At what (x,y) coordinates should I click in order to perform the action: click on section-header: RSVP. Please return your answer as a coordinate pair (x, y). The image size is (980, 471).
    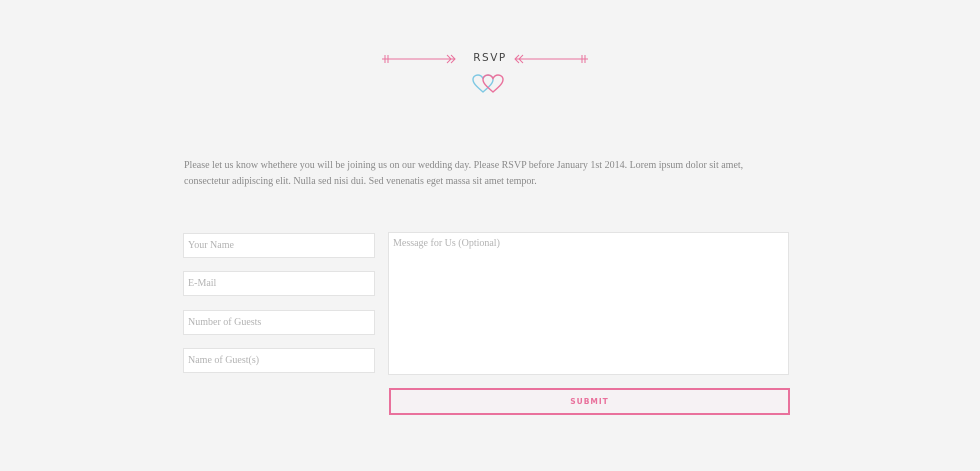
    Looking at the image, I should click on (490, 73).